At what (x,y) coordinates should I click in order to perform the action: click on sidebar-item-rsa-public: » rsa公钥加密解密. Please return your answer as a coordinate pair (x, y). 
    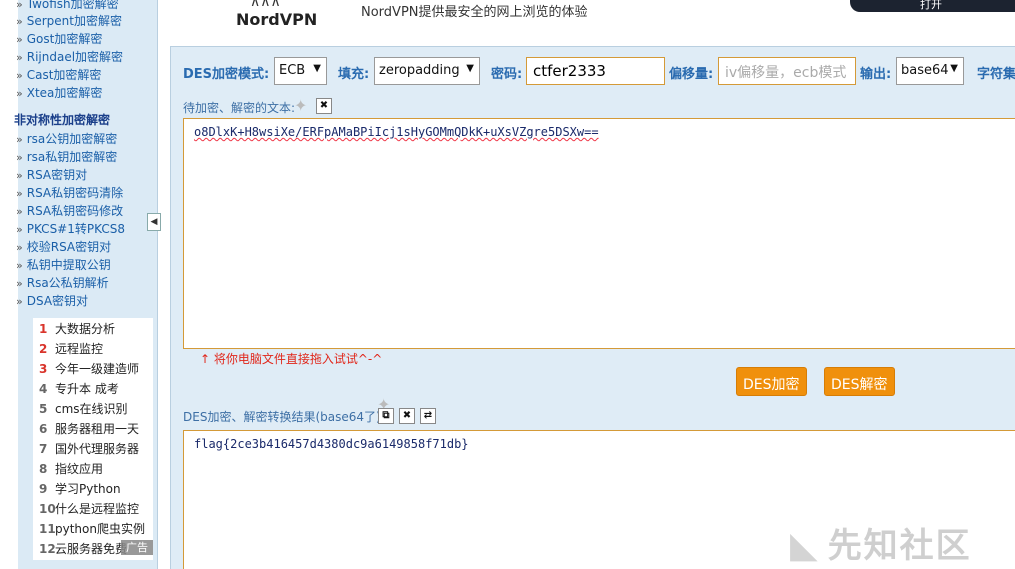
    Looking at the image, I should click on (66, 138).